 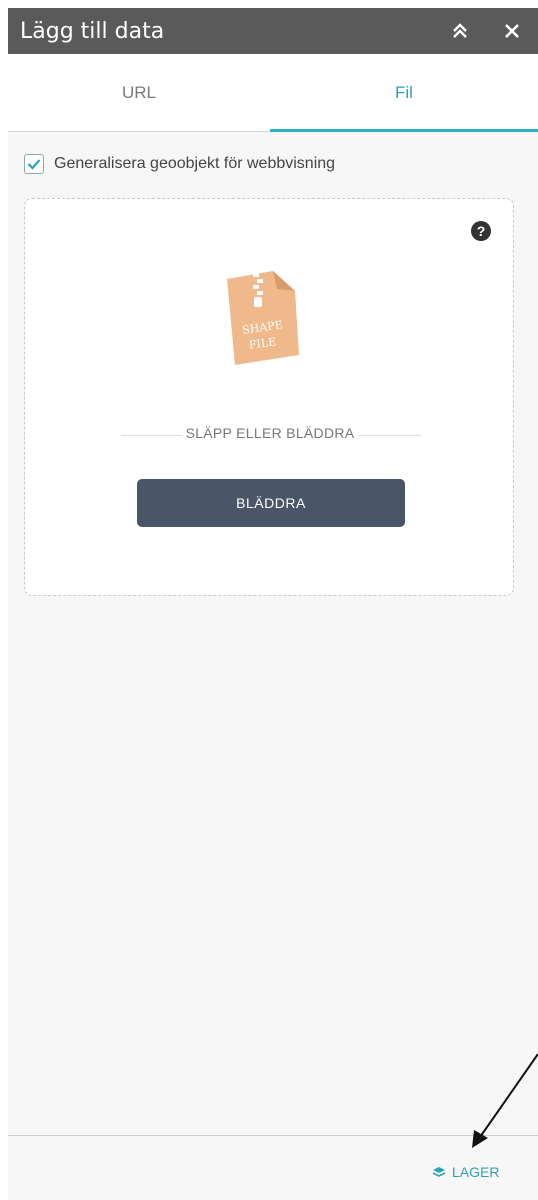 What do you see at coordinates (404, 93) in the screenshot?
I see `tab-fil: Fil` at bounding box center [404, 93].